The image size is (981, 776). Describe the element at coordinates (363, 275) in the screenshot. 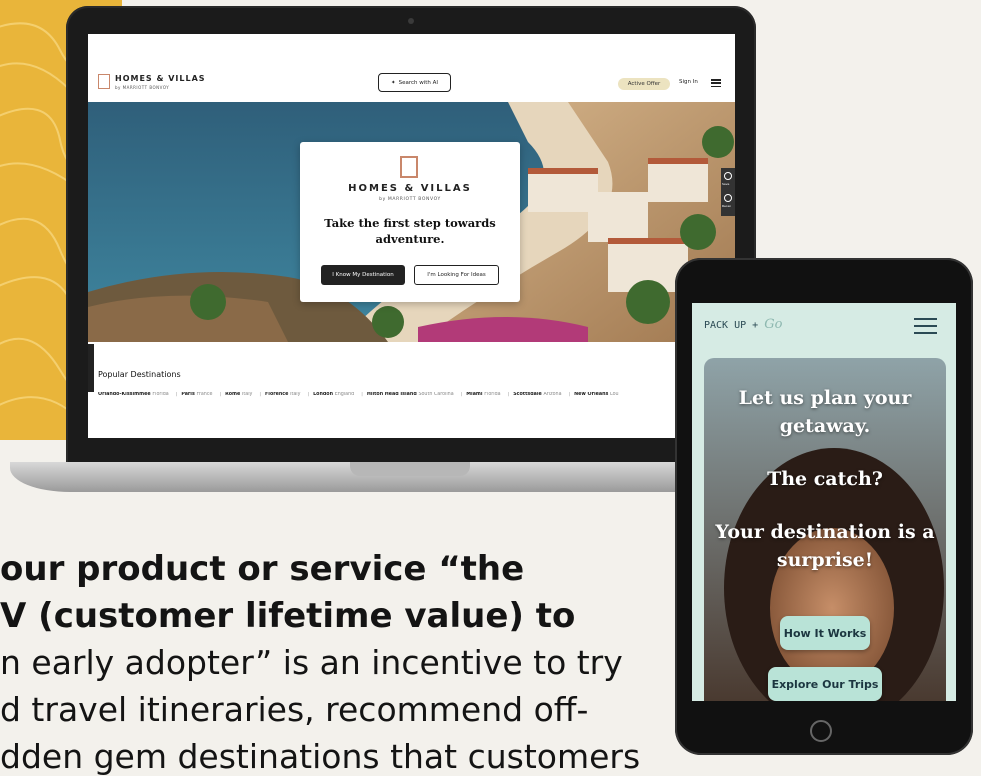

I see `know-my-destination-button: I Know My Destination` at that location.